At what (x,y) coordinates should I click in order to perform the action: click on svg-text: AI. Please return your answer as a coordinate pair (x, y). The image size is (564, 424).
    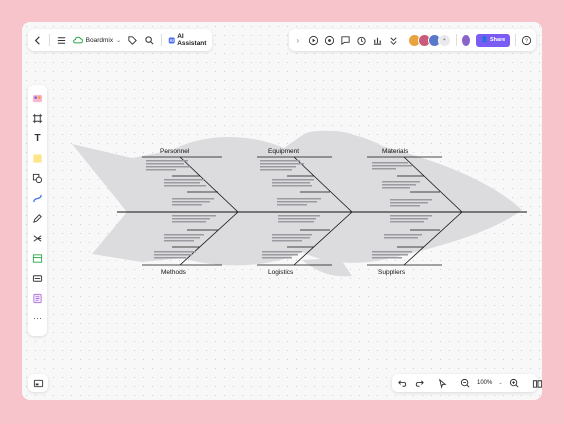
    Looking at the image, I should click on (171, 40).